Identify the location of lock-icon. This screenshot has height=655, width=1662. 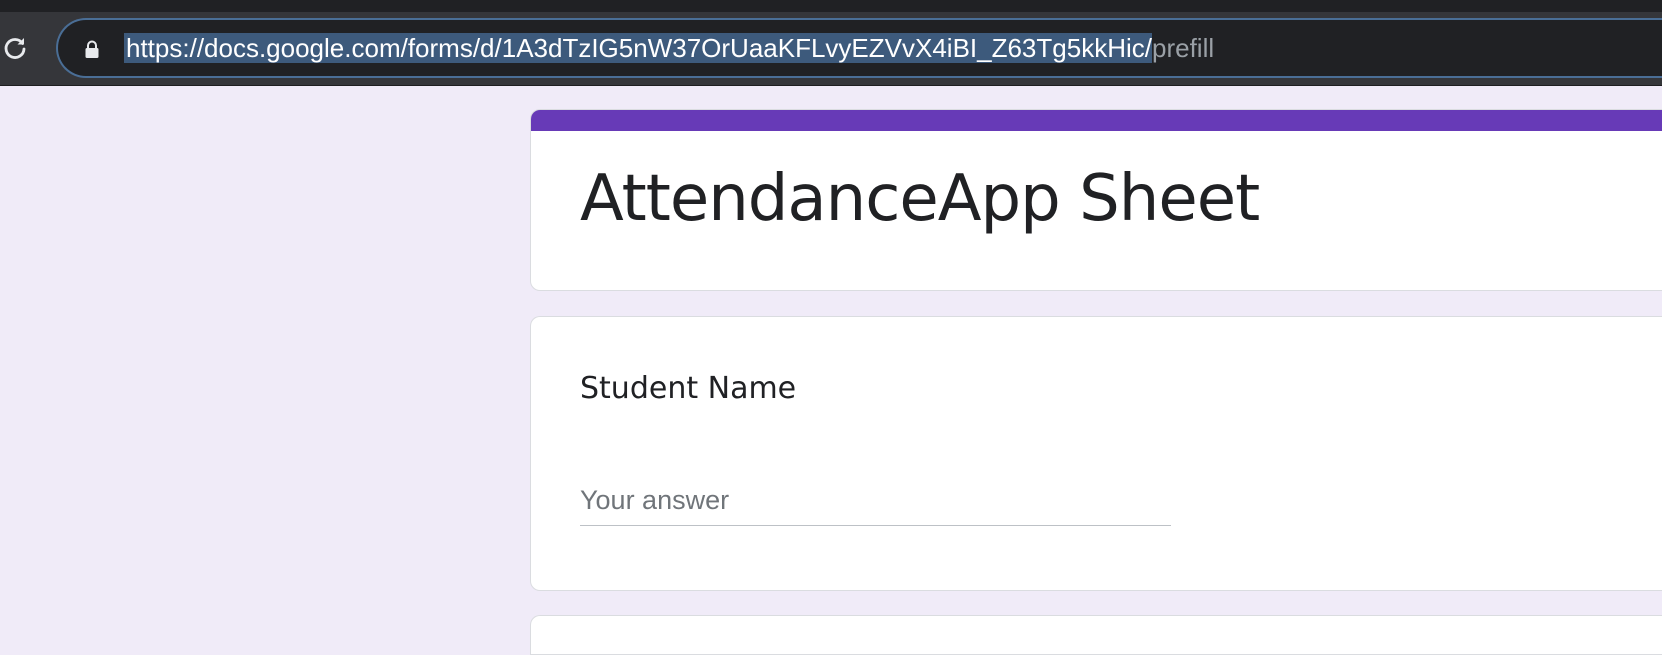
(92, 49).